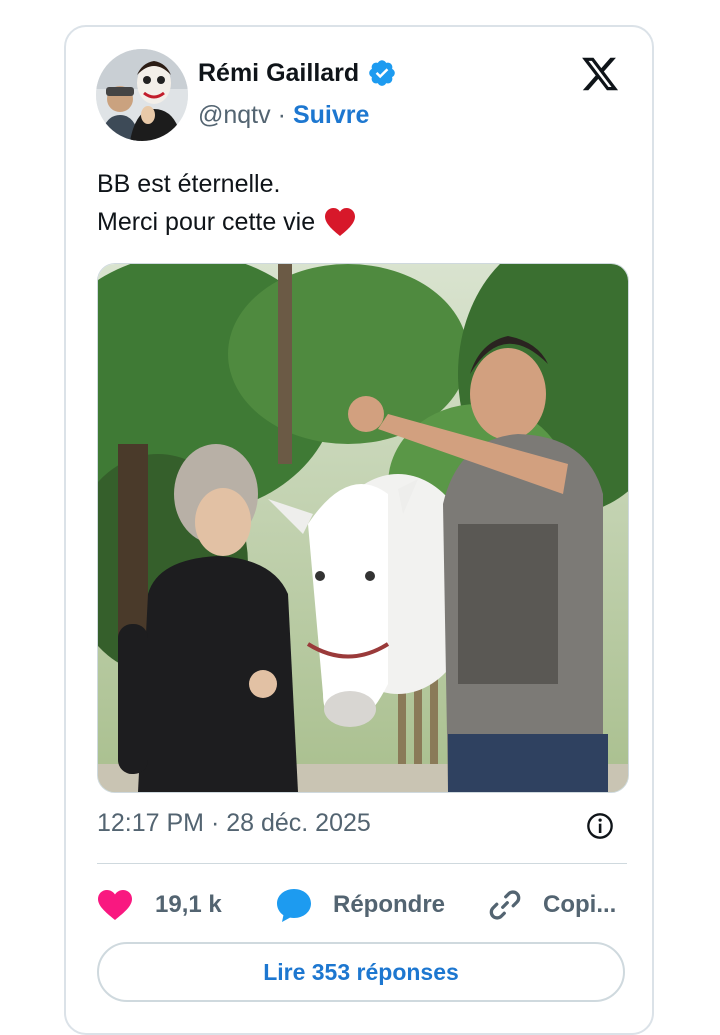 The height and width of the screenshot is (1035, 720). I want to click on author-name-row: Rémi Gaillard, so click(297, 73).